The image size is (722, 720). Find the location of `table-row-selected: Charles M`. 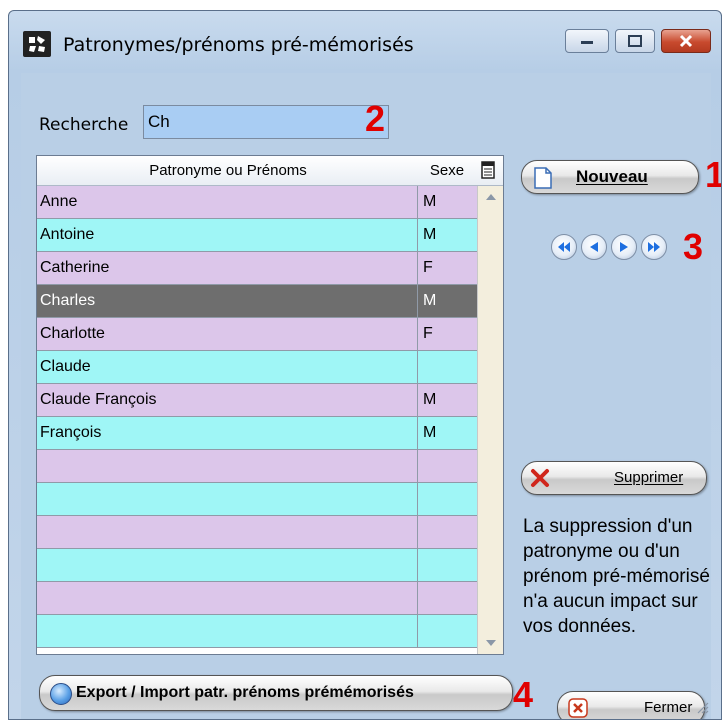

table-row-selected: Charles M is located at coordinates (257, 301).